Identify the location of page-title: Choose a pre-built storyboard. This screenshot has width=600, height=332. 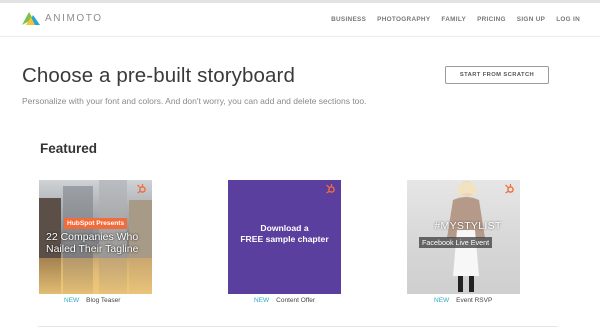
(158, 75).